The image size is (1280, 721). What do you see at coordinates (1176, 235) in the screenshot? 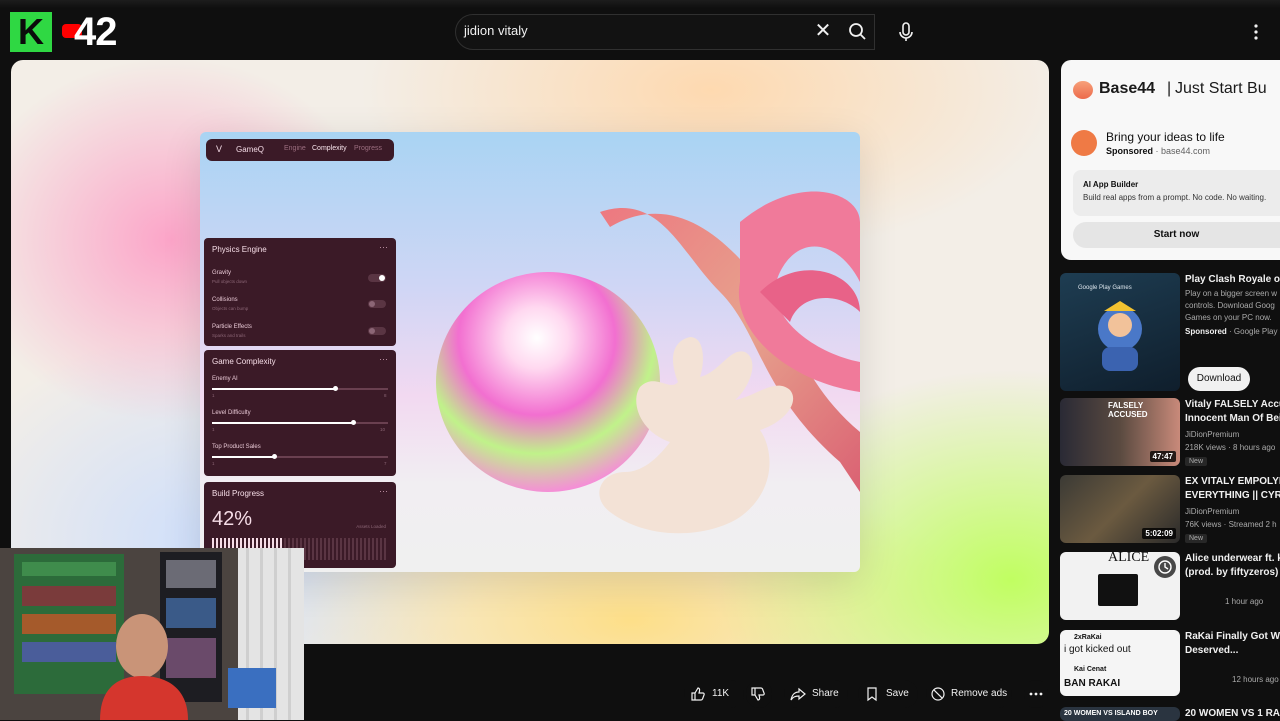
I see `start-now-button: Start now` at bounding box center [1176, 235].